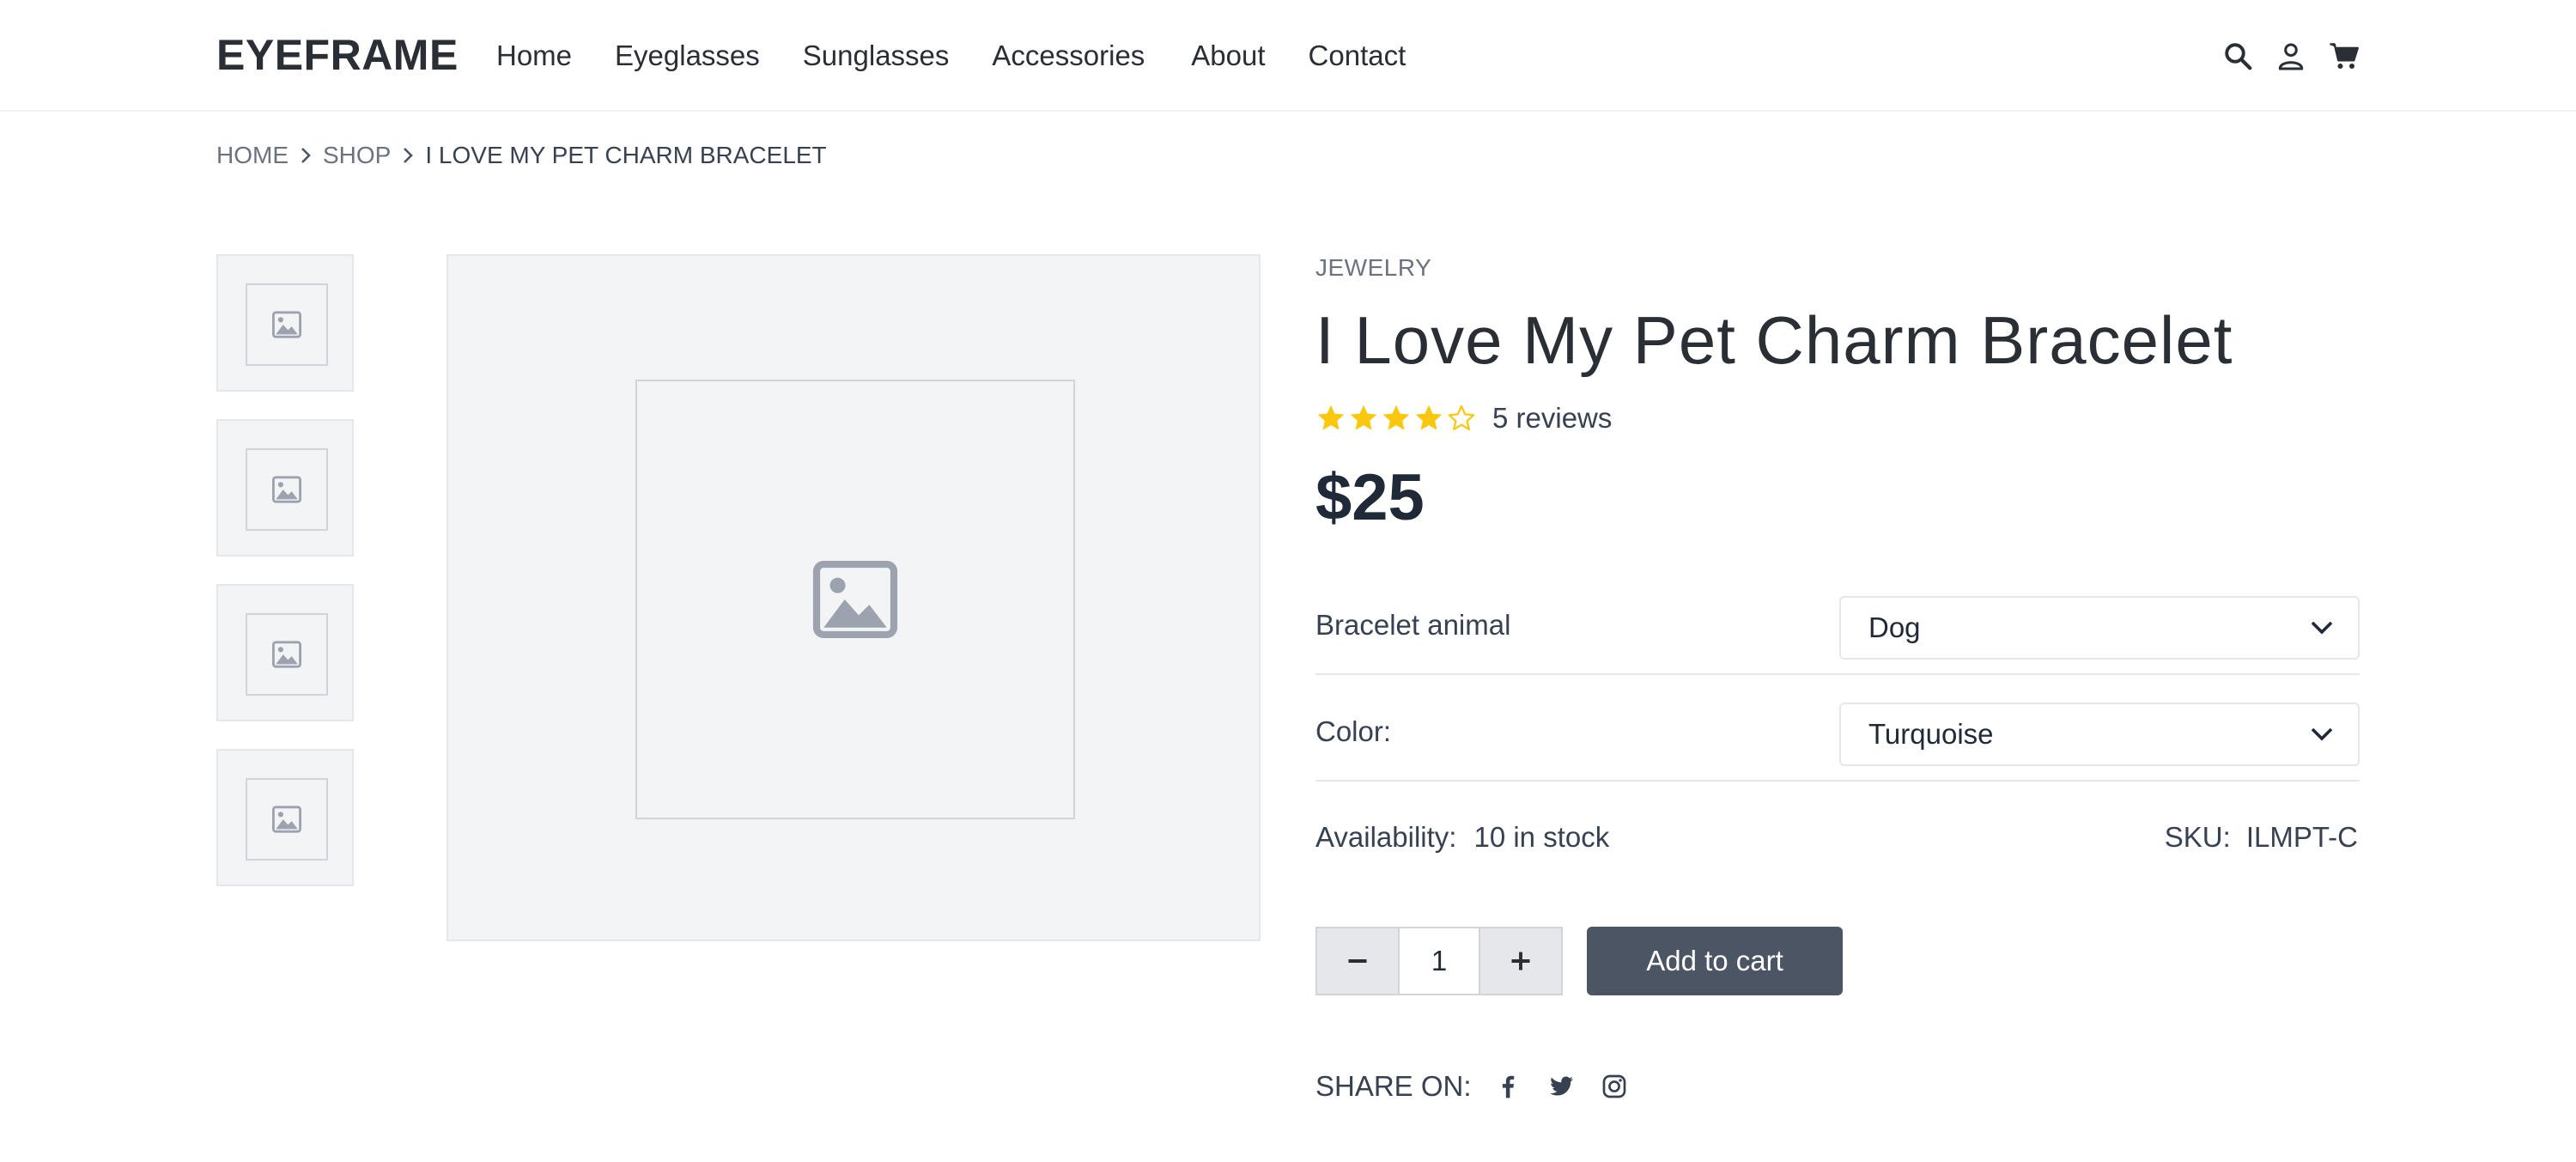  What do you see at coordinates (1413, 625) in the screenshot?
I see `option-label: Bracelet animal` at bounding box center [1413, 625].